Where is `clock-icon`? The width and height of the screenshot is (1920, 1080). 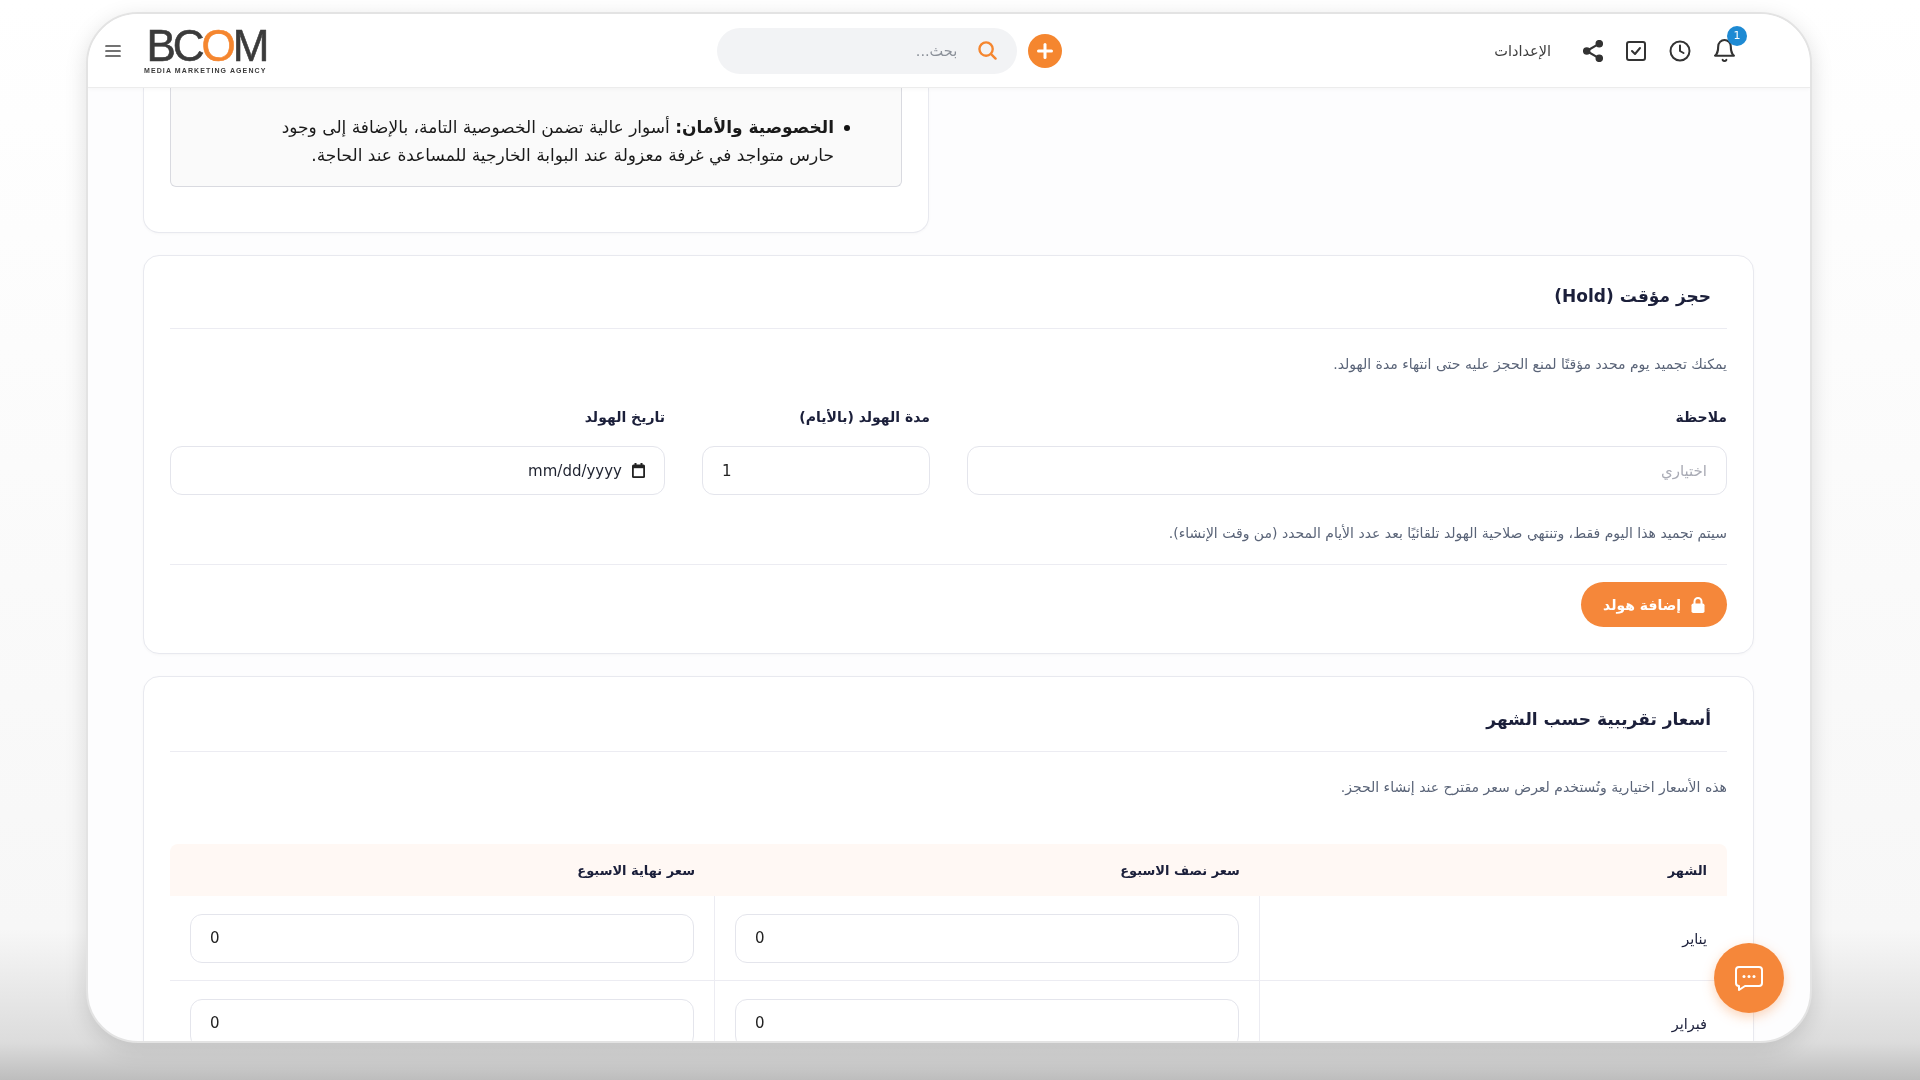 clock-icon is located at coordinates (1680, 50).